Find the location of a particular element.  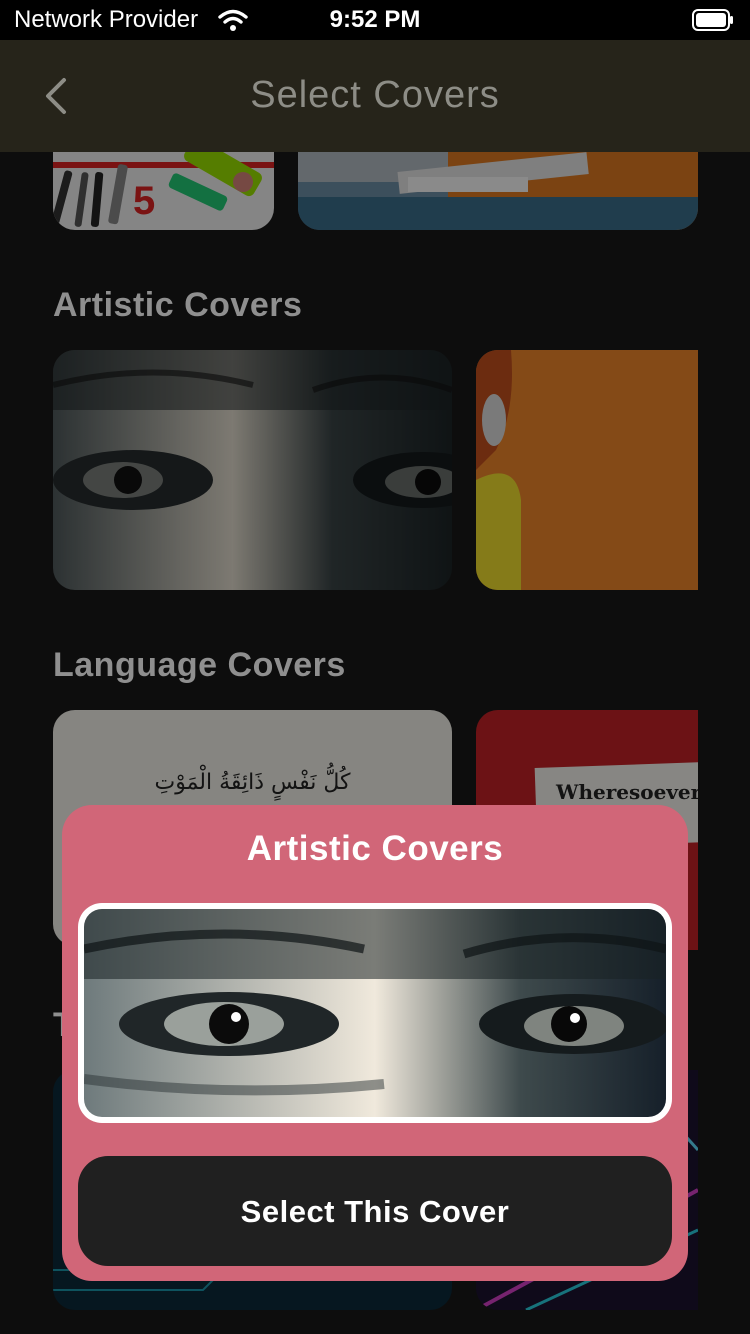

eyes-sketch-image is located at coordinates (252, 470).